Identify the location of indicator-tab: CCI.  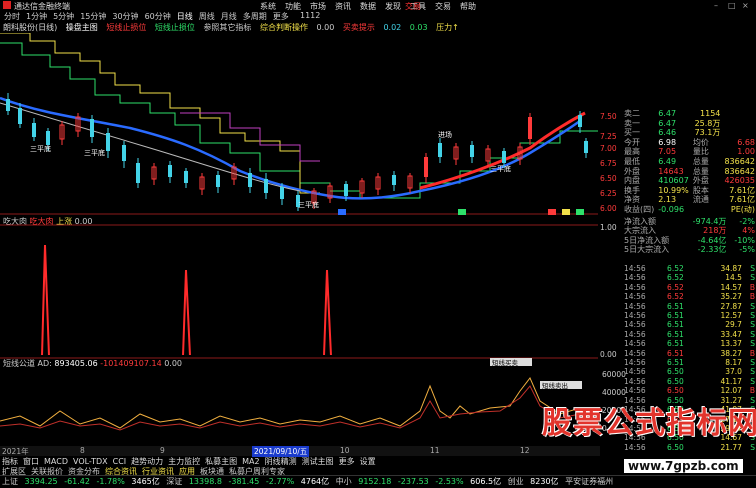
(120, 461).